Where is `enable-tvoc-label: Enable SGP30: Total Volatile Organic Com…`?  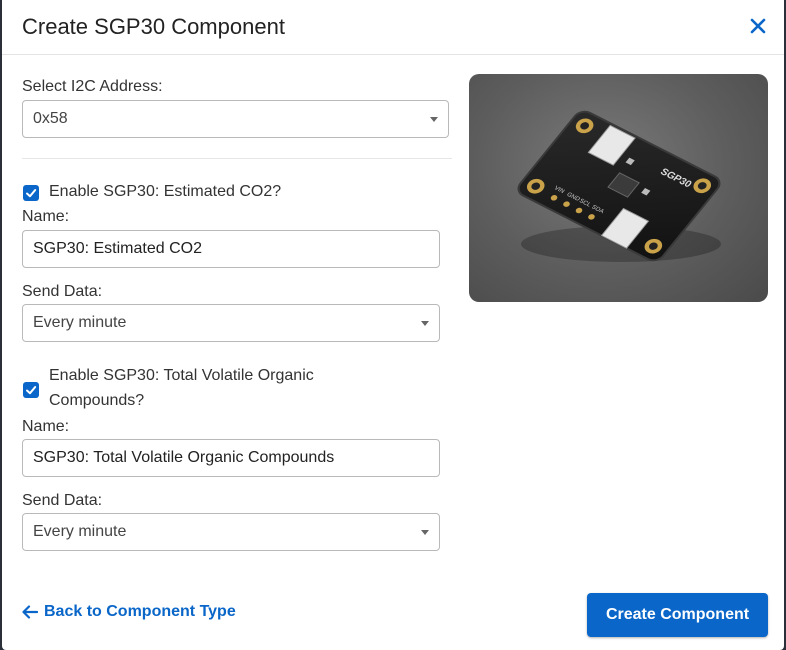 enable-tvoc-label: Enable SGP30: Total Volatile Organic Com… is located at coordinates (181, 388).